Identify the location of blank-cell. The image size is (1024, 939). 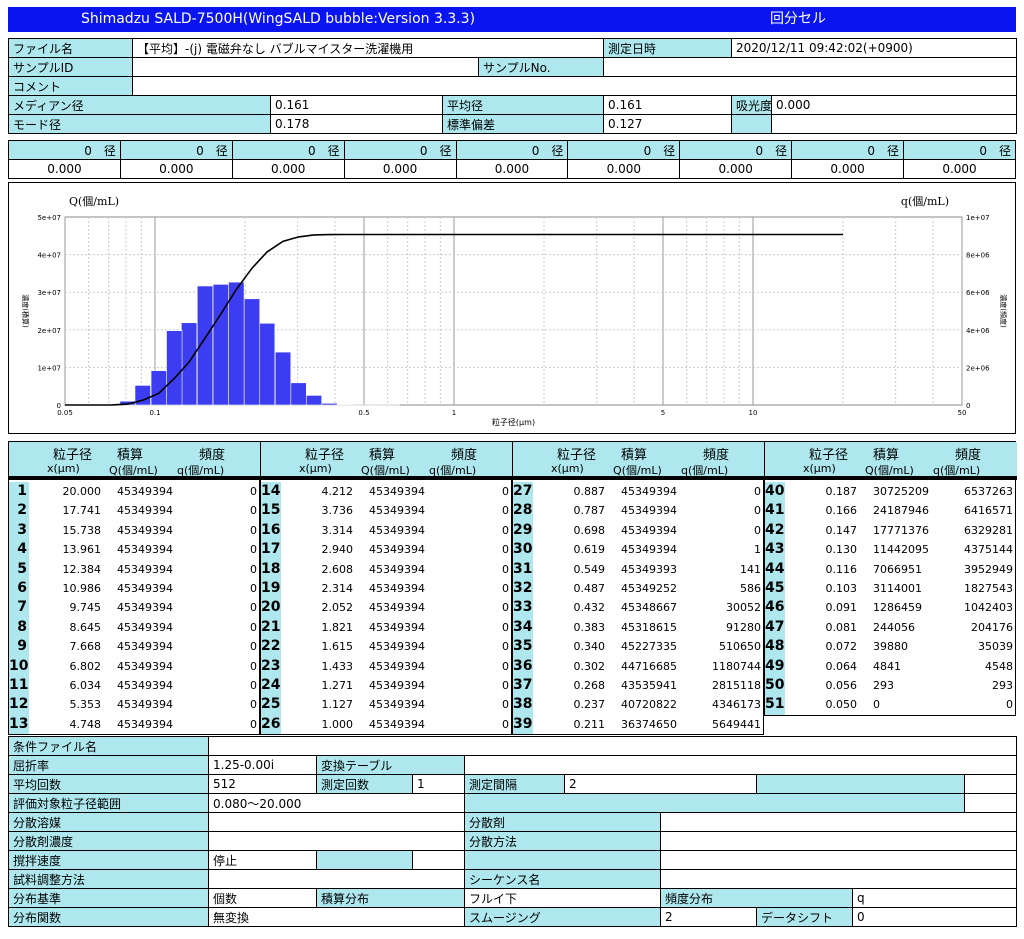
(752, 124).